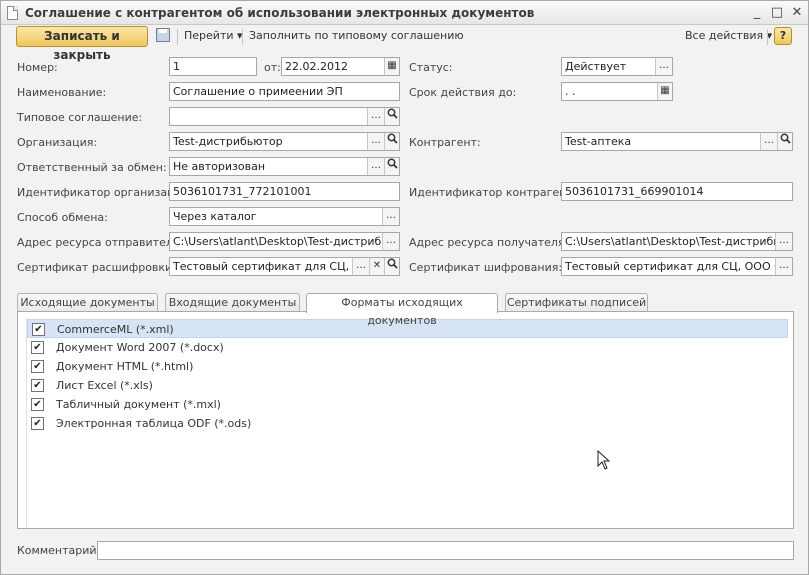 Image resolution: width=809 pixels, height=575 pixels. I want to click on comment-field, so click(445, 550).